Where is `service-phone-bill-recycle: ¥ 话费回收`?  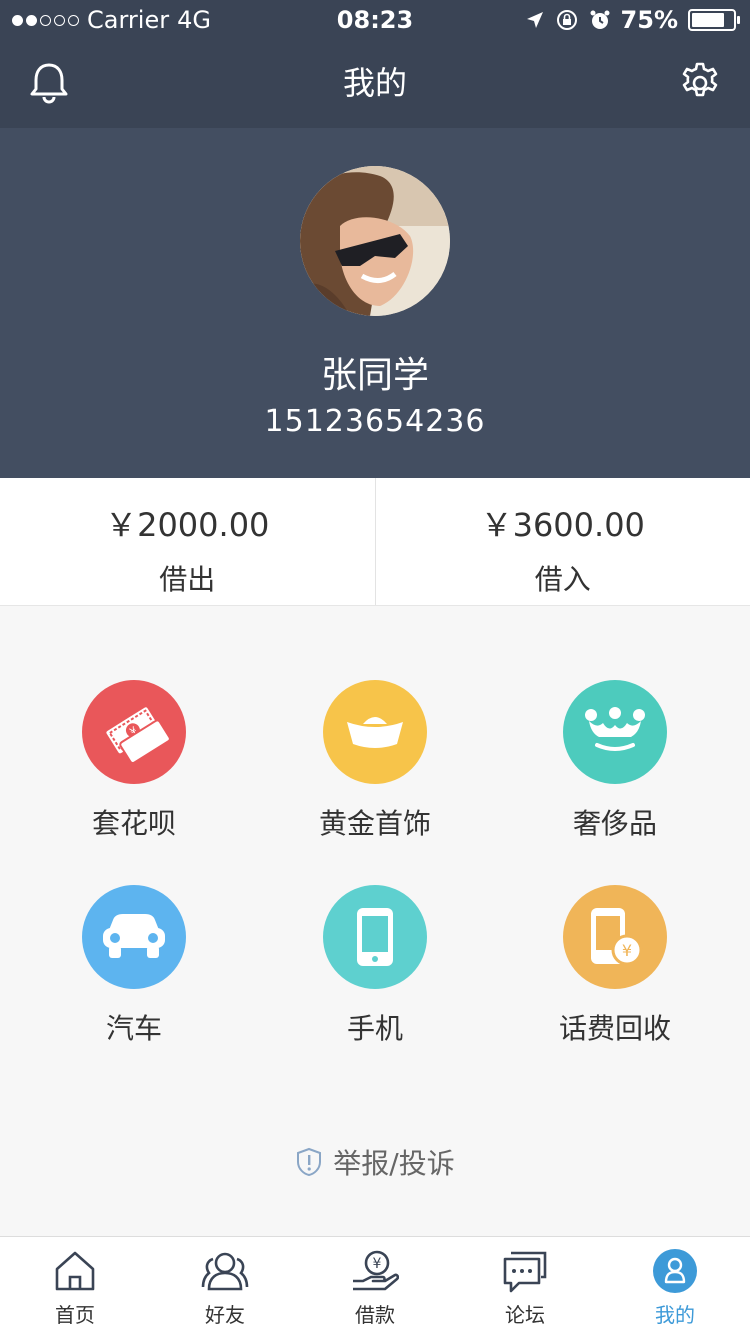
service-phone-bill-recycle: ¥ 话费回收 is located at coordinates (615, 928).